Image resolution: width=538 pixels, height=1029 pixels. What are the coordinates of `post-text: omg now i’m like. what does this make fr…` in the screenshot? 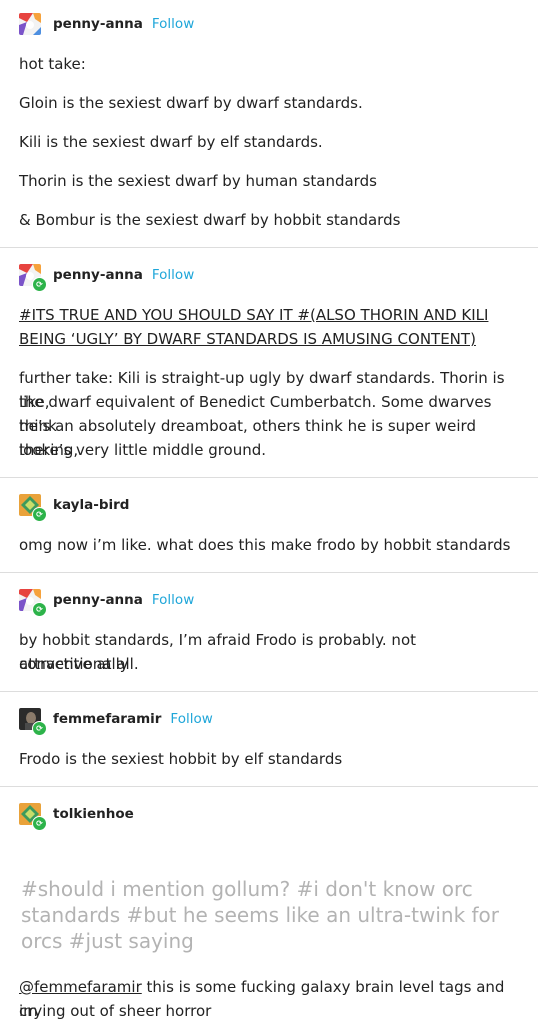 It's located at (265, 545).